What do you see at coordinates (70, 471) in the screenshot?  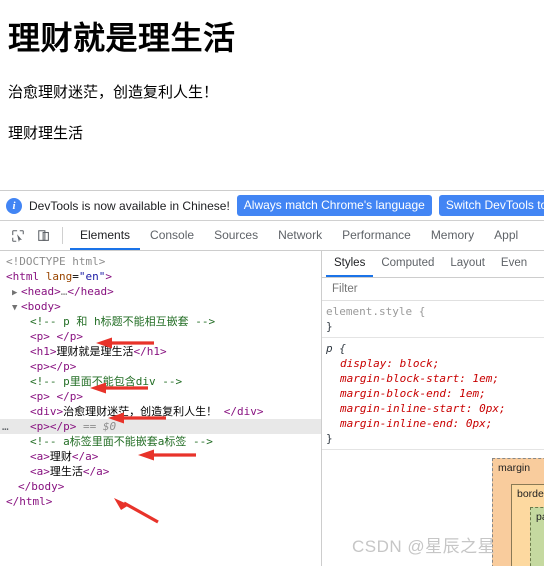 I see `dom-node-content: <a>理生活</a>` at bounding box center [70, 471].